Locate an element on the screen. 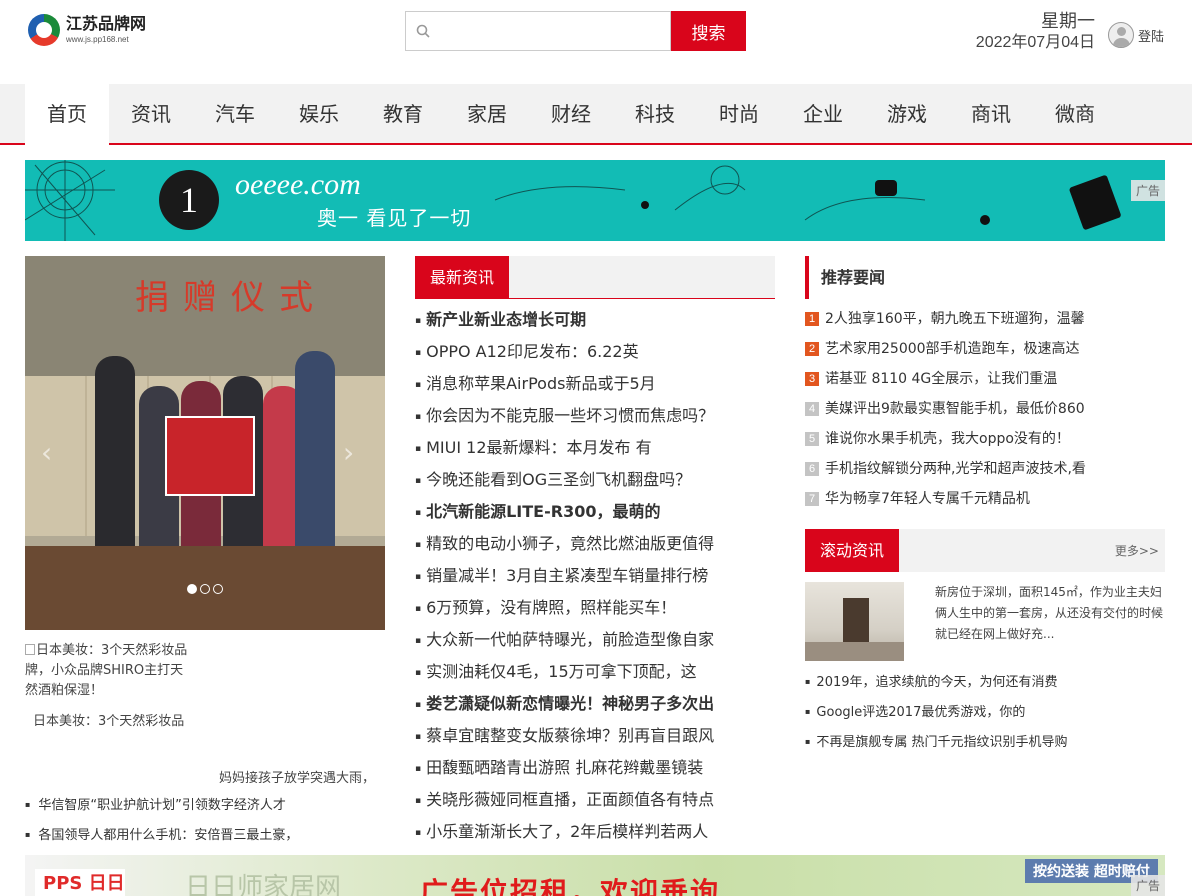  list-item-label: 华为畅享7年轻人专属千元精品机 is located at coordinates (927, 499).